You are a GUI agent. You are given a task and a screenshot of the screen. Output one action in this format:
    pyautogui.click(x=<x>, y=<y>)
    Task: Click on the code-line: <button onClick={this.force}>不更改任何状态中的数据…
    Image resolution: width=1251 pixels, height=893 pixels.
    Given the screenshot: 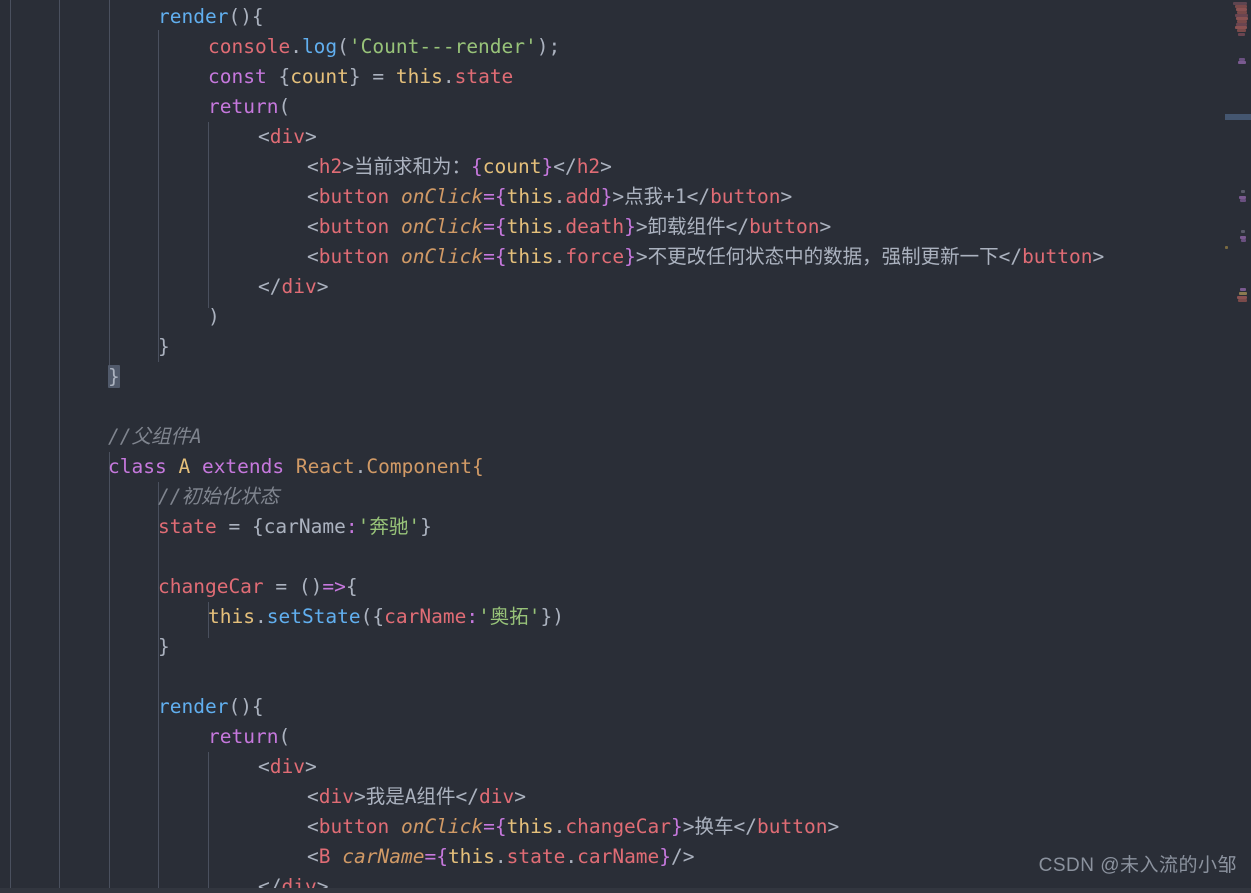 What is the action you would take?
    pyautogui.click(x=552, y=257)
    